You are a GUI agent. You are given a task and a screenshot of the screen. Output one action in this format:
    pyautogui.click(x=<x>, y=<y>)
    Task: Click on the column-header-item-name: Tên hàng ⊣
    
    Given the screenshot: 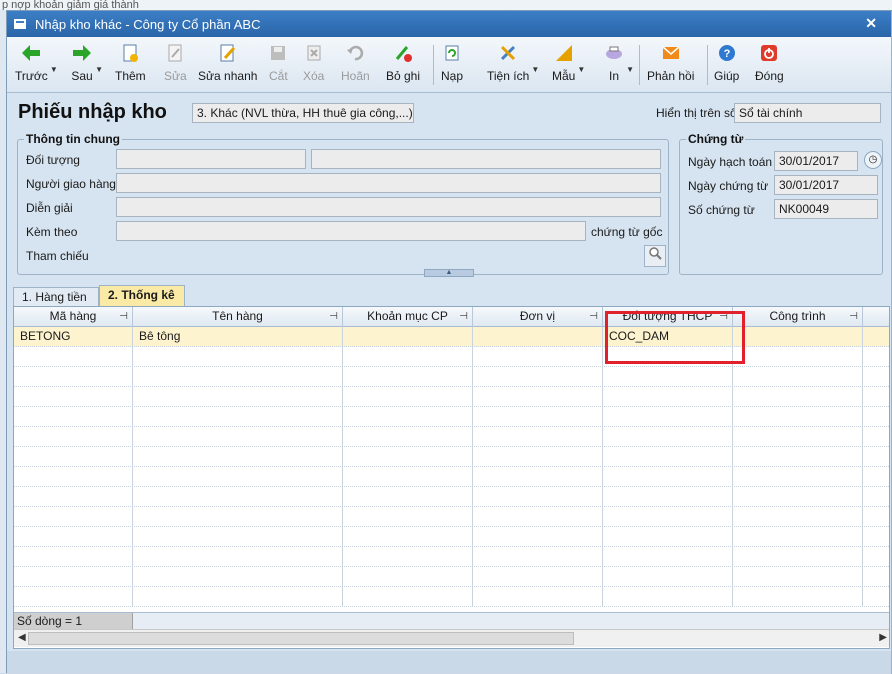 What is the action you would take?
    pyautogui.click(x=238, y=317)
    